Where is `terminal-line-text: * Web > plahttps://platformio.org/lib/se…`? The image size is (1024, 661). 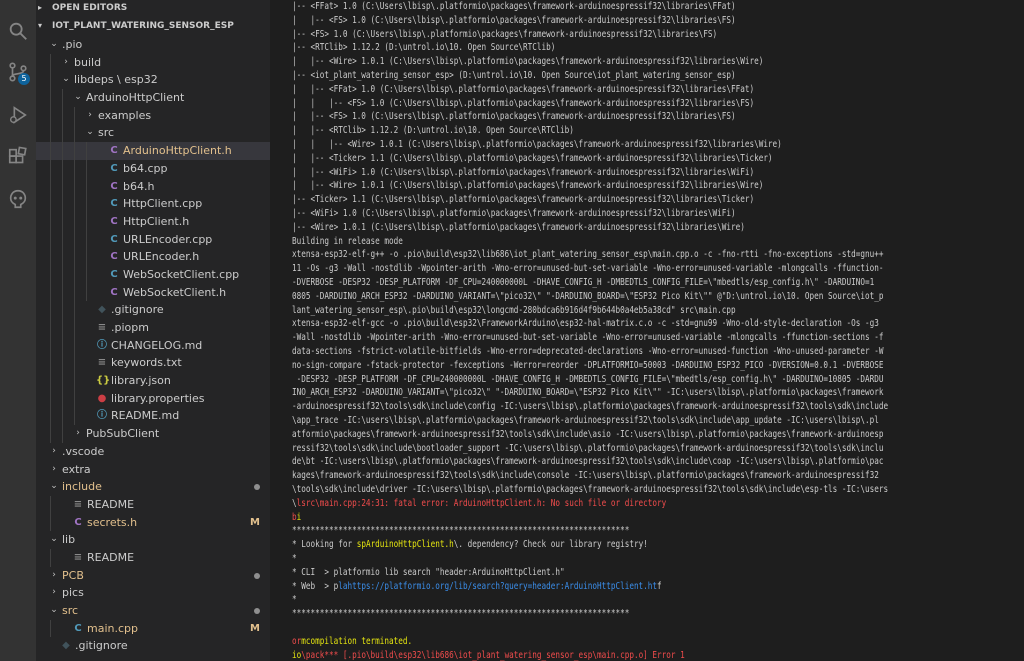 terminal-line-text: * Web > plahttps://platformio.org/lib/se… is located at coordinates (477, 587).